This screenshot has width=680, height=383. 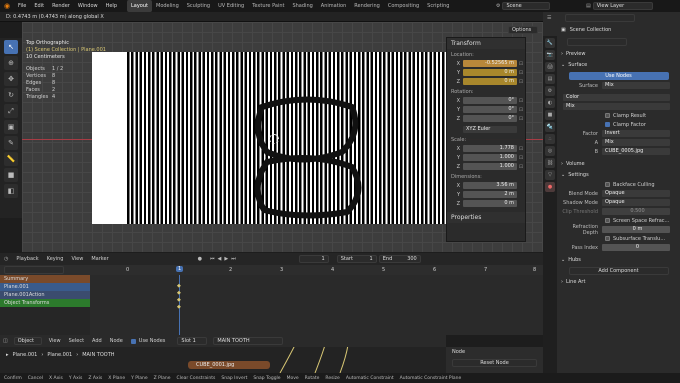 What do you see at coordinates (45, 287) in the screenshot?
I see `channel-object: Plane.001` at bounding box center [45, 287].